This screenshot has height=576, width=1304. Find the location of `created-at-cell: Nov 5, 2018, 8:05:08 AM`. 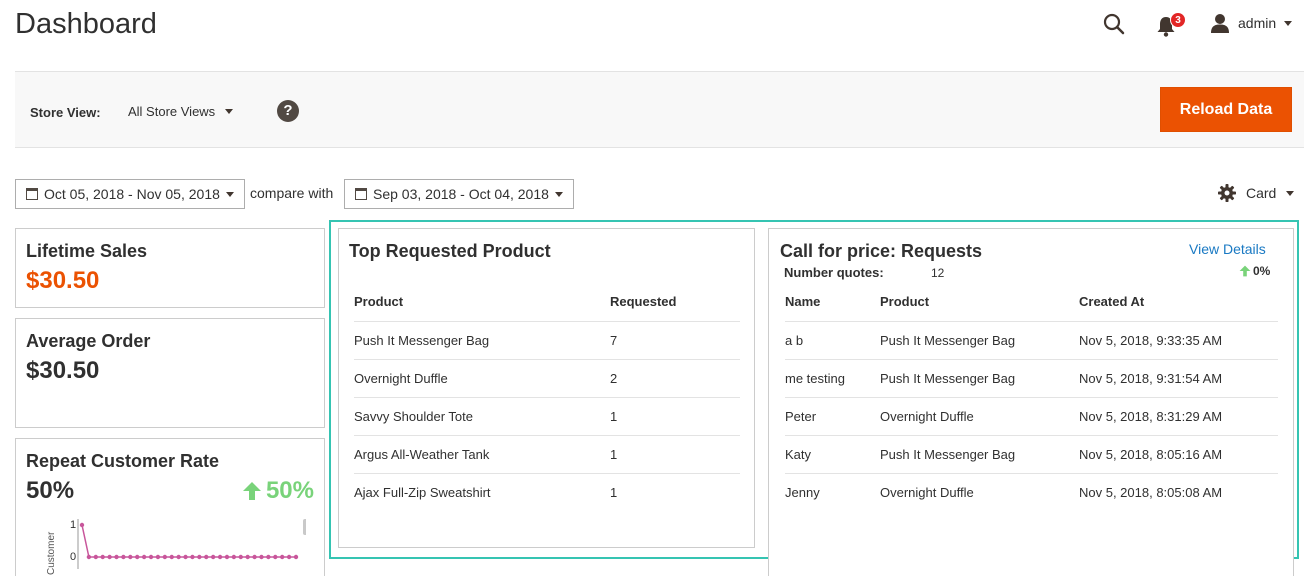

created-at-cell: Nov 5, 2018, 8:05:08 AM is located at coordinates (1151, 492).